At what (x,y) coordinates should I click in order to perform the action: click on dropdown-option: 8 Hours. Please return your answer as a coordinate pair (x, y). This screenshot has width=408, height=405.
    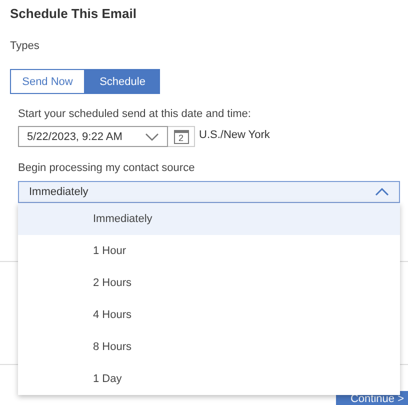
    Looking at the image, I should click on (209, 347).